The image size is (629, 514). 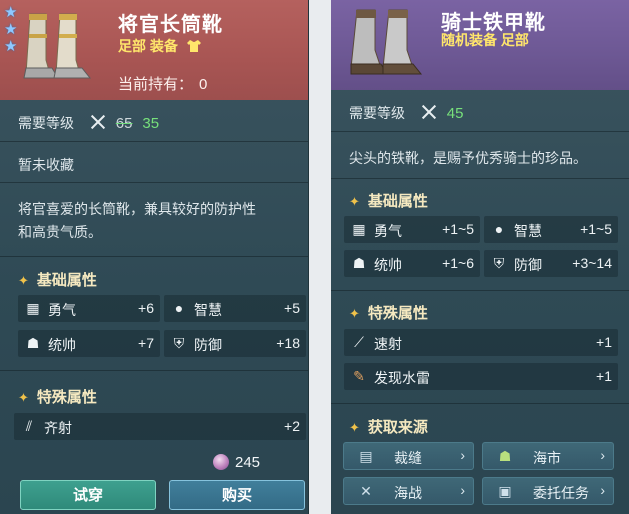 I want to click on source-market-button: ☗ 海市 ›, so click(x=548, y=456).